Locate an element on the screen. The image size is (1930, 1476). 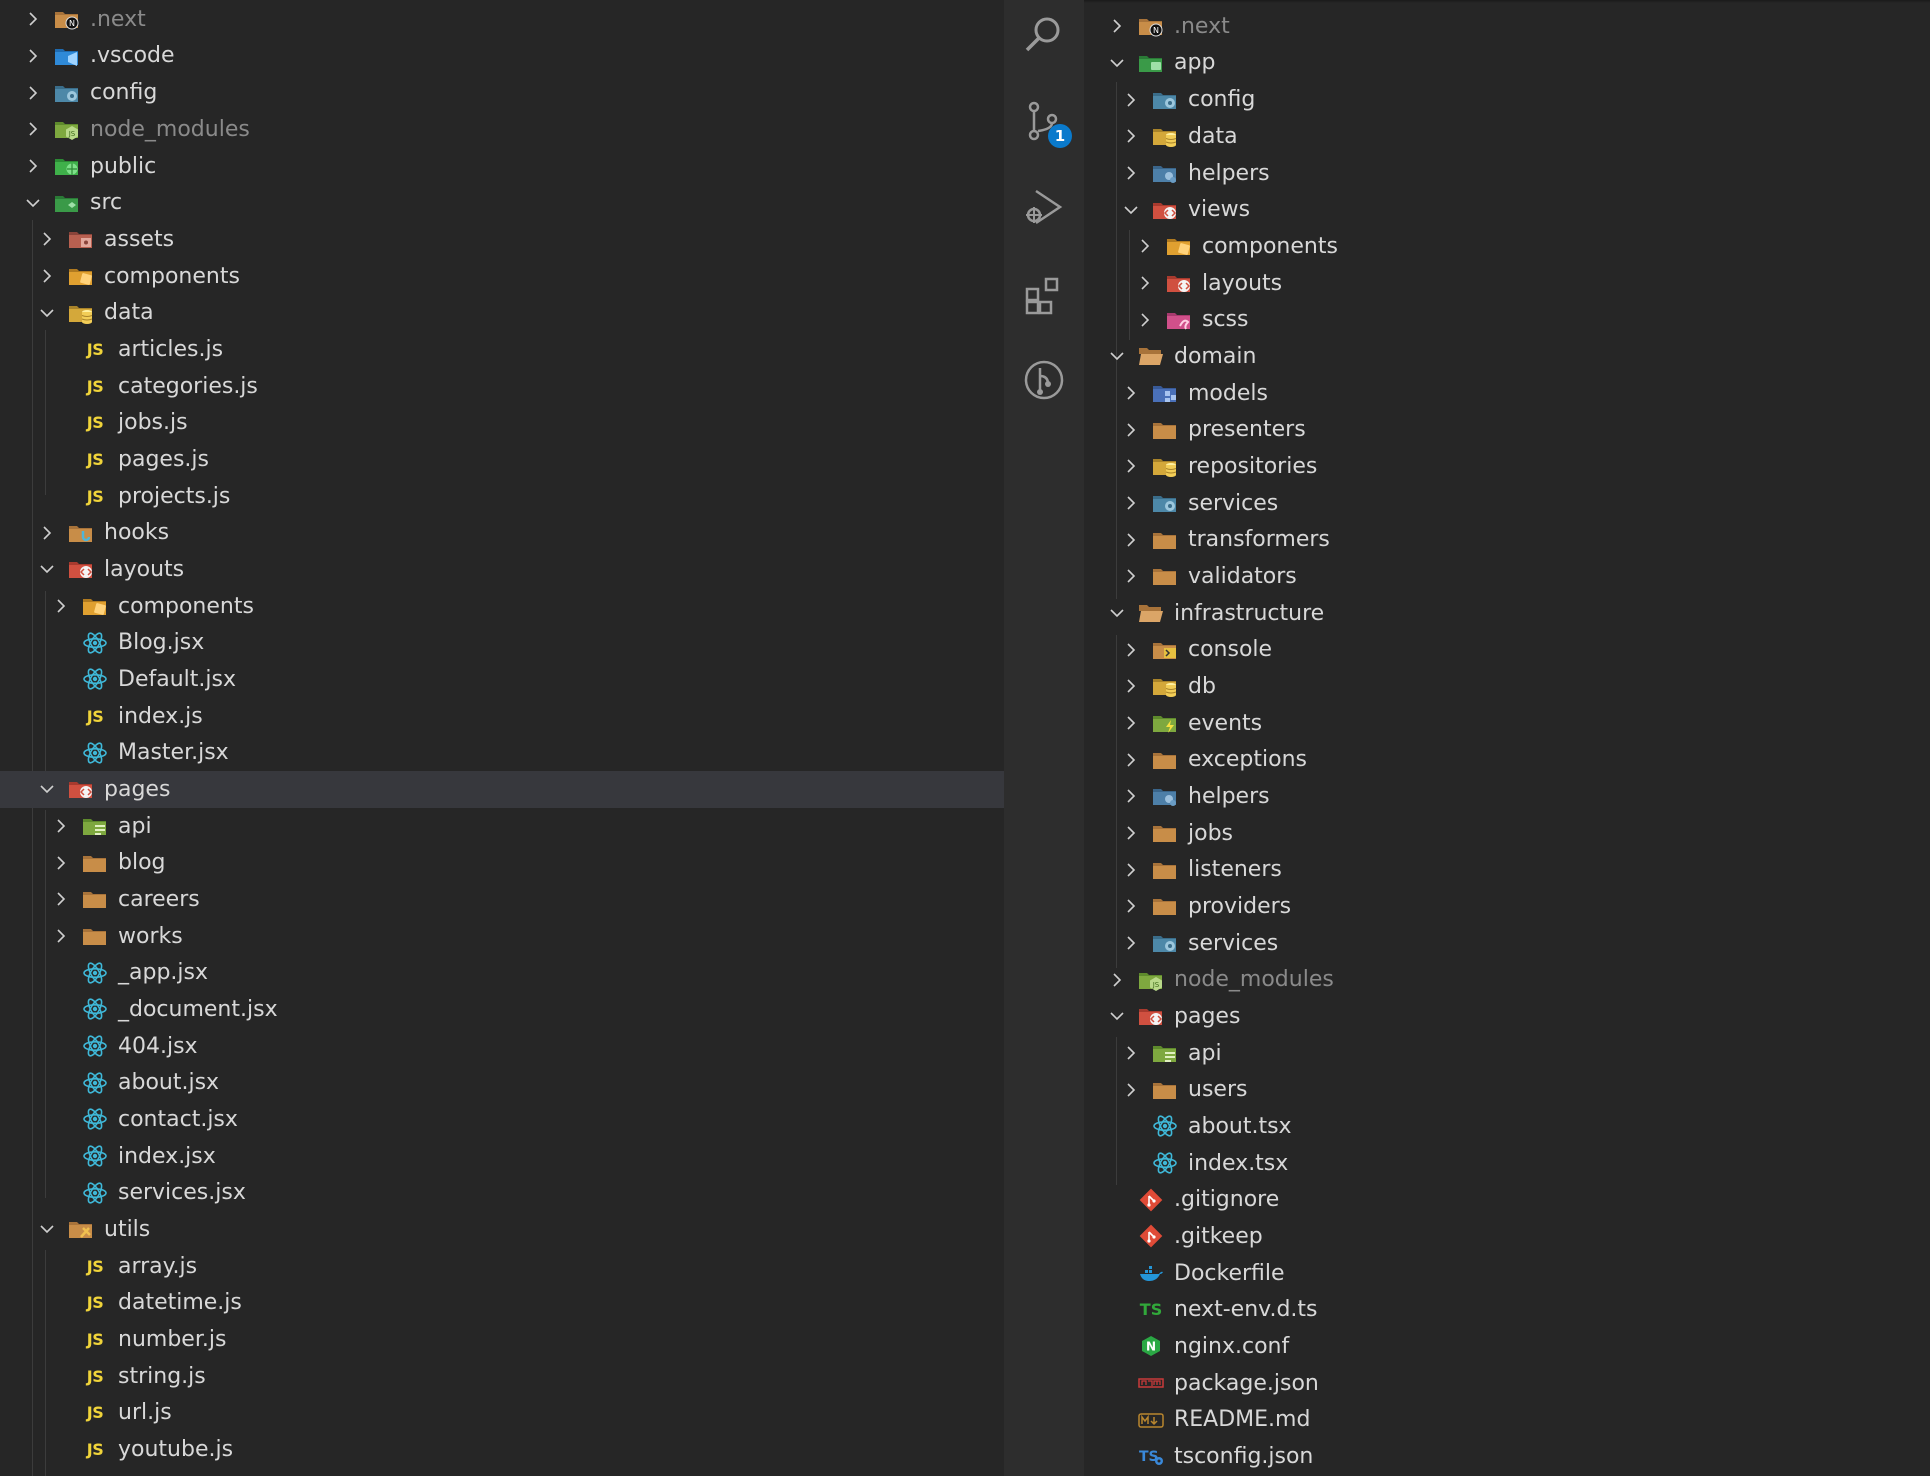
tree-item-articles-js: JS articles.js is located at coordinates (502, 349).